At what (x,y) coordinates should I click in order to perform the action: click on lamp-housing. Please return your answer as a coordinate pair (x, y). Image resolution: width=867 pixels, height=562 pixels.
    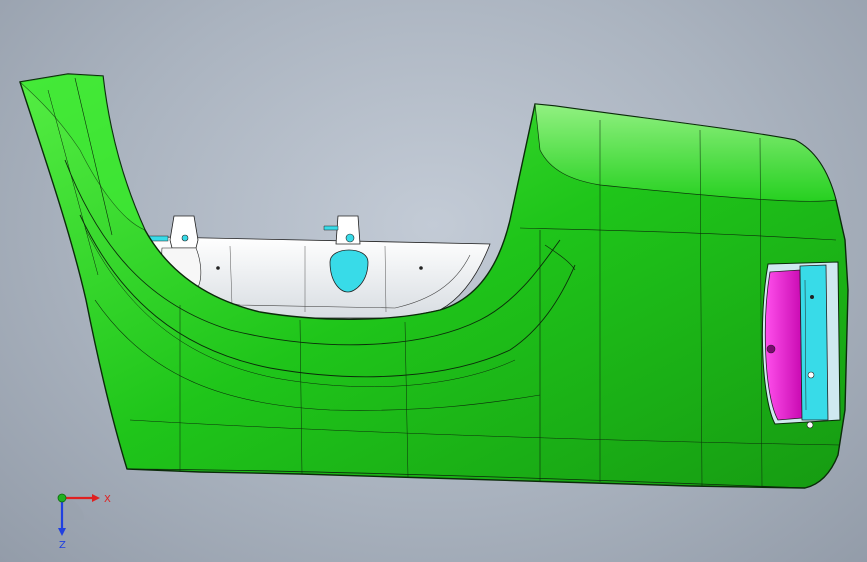
    Looking at the image, I should click on (801, 345).